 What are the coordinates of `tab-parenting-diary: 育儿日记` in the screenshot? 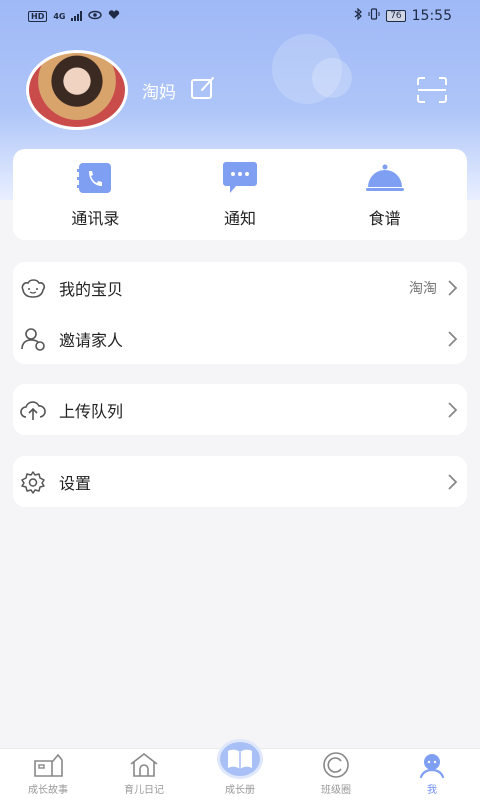 It's located at (144, 773).